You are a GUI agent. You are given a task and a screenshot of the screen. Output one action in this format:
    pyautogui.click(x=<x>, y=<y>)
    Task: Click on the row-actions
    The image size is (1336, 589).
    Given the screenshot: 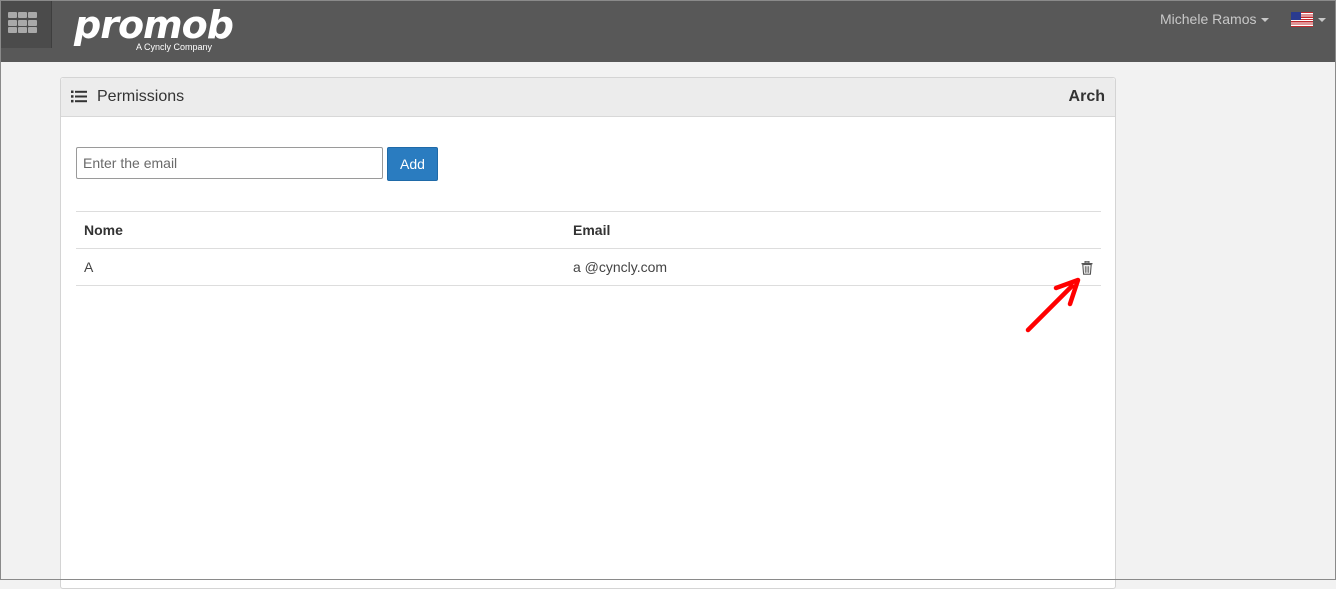 What is the action you would take?
    pyautogui.click(x=1083, y=267)
    